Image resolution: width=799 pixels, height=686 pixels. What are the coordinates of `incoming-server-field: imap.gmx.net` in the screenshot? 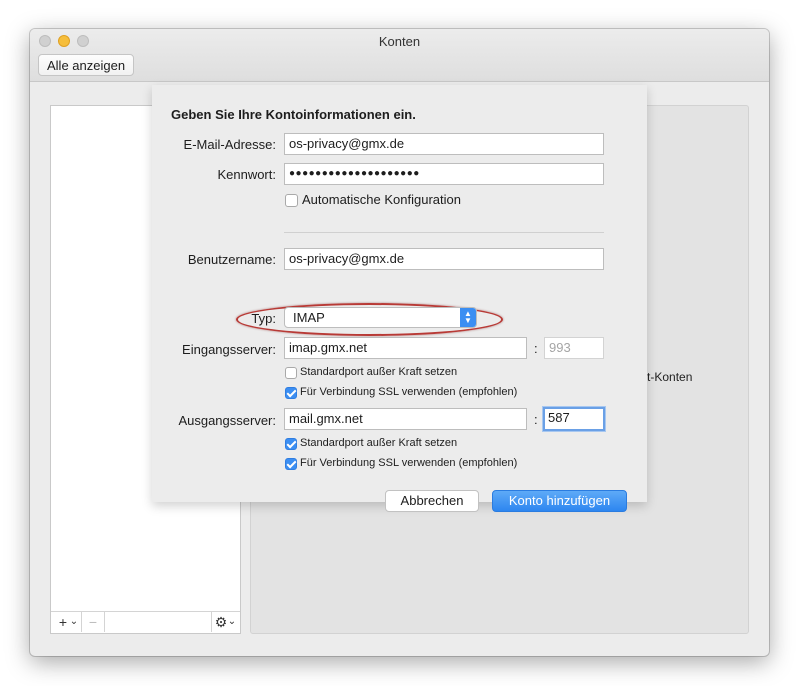 It's located at (405, 348).